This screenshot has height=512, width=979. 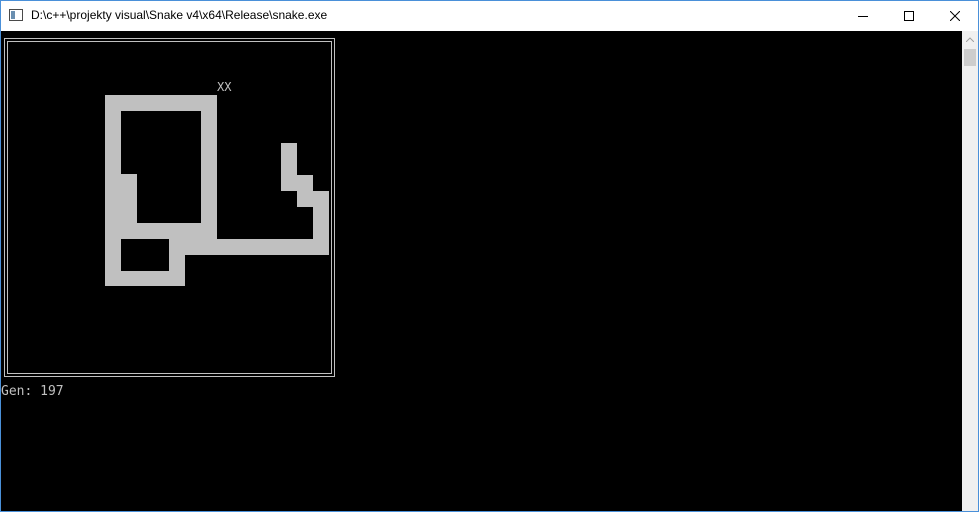 I want to click on scroll-up-button, so click(x=970, y=39).